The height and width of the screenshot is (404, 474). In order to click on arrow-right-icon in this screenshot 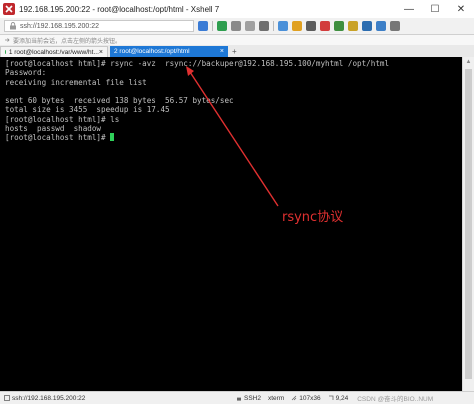, I will do `click(203, 26)`.